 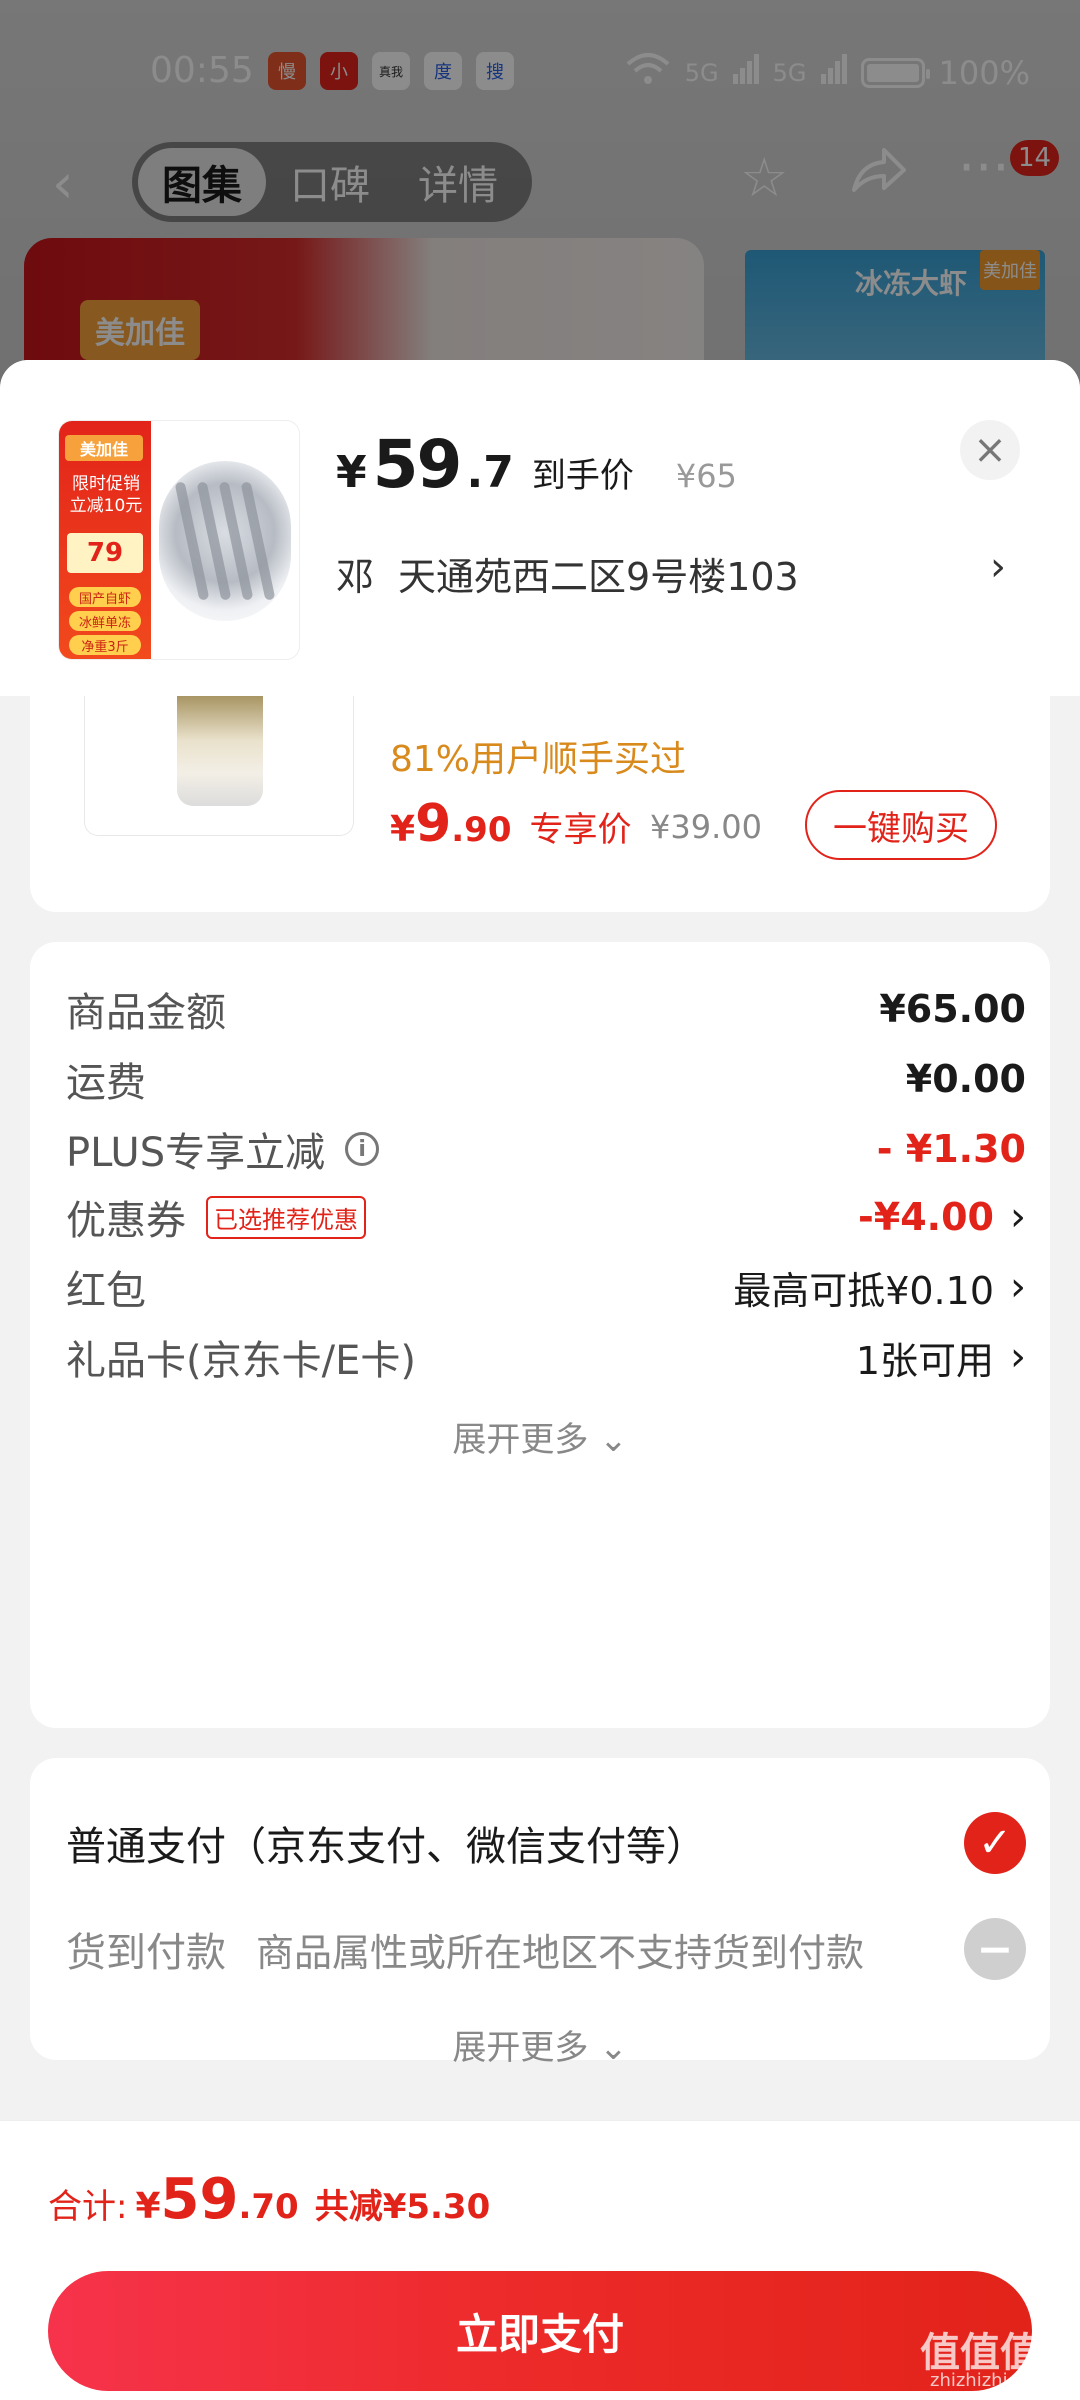 What do you see at coordinates (582, 476) in the screenshot?
I see `price-label: 到手价` at bounding box center [582, 476].